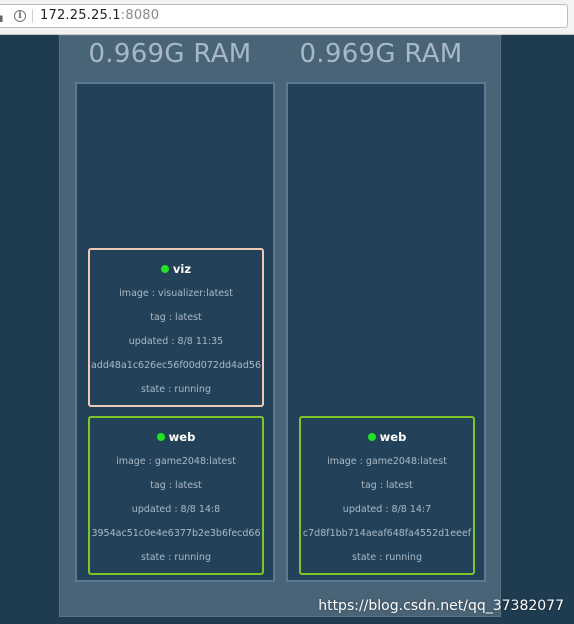 This screenshot has height=624, width=574. I want to click on address-bar: ▪ i 172.25.25.1:8080, so click(284, 16).